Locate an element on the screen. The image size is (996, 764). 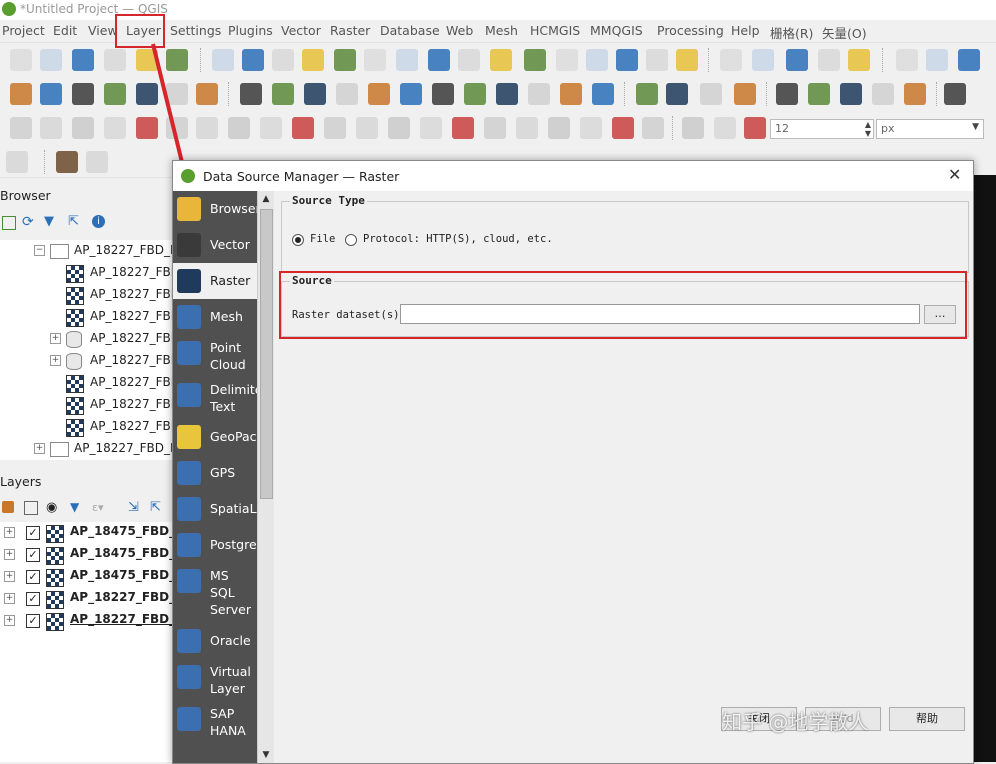
mesh-icon is located at coordinates (189, 317).